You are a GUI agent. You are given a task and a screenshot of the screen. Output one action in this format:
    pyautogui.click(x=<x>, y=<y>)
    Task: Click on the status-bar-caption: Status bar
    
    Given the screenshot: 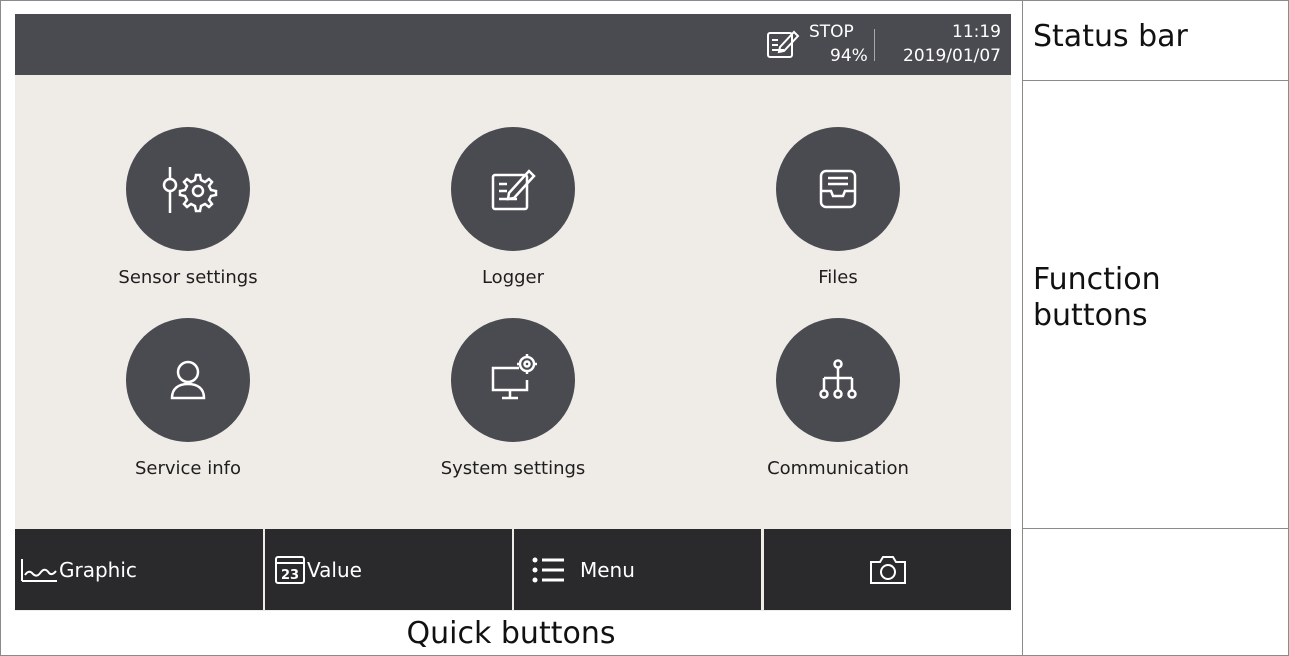 What is the action you would take?
    pyautogui.click(x=1110, y=36)
    